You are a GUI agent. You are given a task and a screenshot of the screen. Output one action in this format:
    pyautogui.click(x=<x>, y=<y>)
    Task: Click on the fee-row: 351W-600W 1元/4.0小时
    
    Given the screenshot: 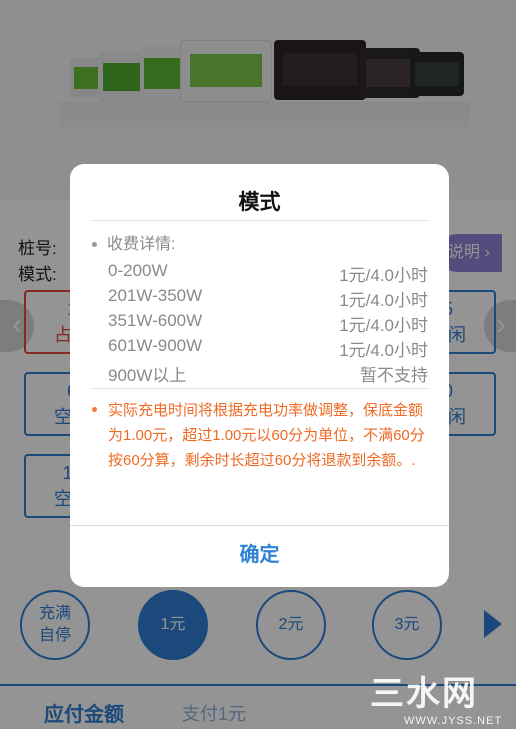 What is the action you would take?
    pyautogui.click(x=268, y=323)
    